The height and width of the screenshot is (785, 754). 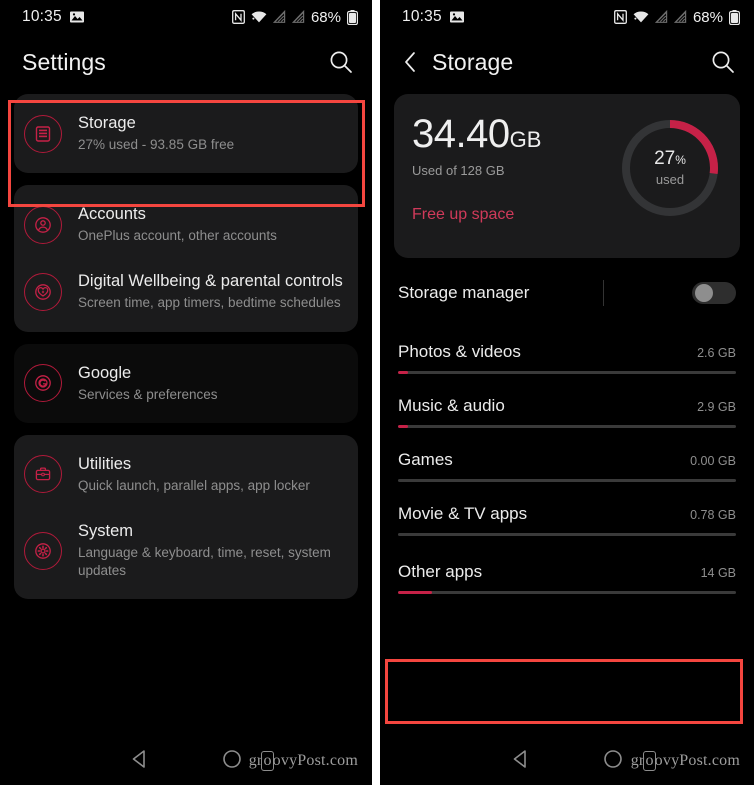 What do you see at coordinates (515, 168) in the screenshot?
I see `storage-usage-text: 34.40GB Used of 128 GB Free up space` at bounding box center [515, 168].